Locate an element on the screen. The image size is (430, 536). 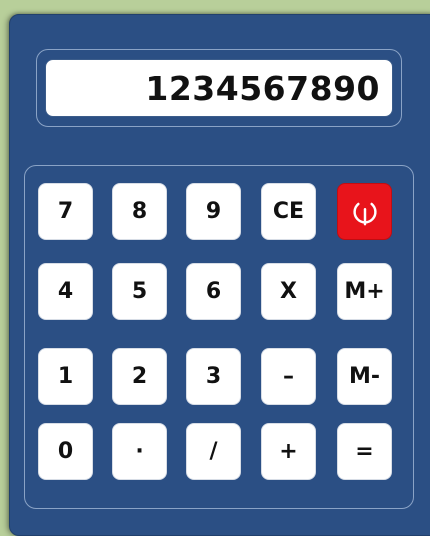
equals-button: = is located at coordinates (364, 451).